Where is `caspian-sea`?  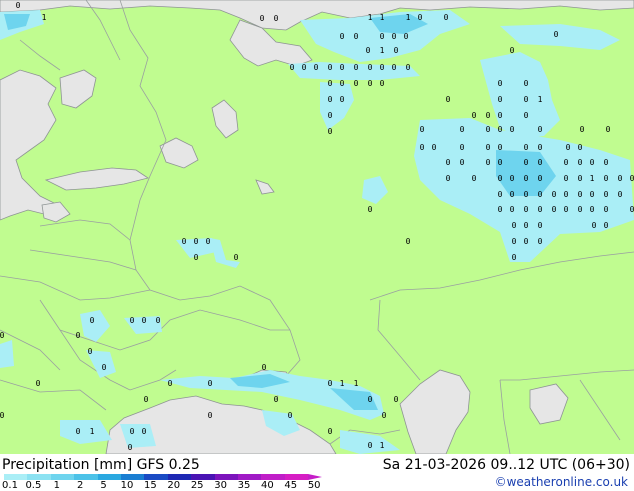 caspian-sea is located at coordinates (435, 411).